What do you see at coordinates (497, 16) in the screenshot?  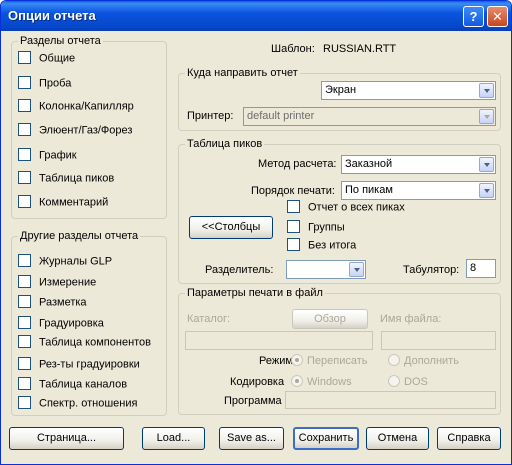 I see `close-button: ✕` at bounding box center [497, 16].